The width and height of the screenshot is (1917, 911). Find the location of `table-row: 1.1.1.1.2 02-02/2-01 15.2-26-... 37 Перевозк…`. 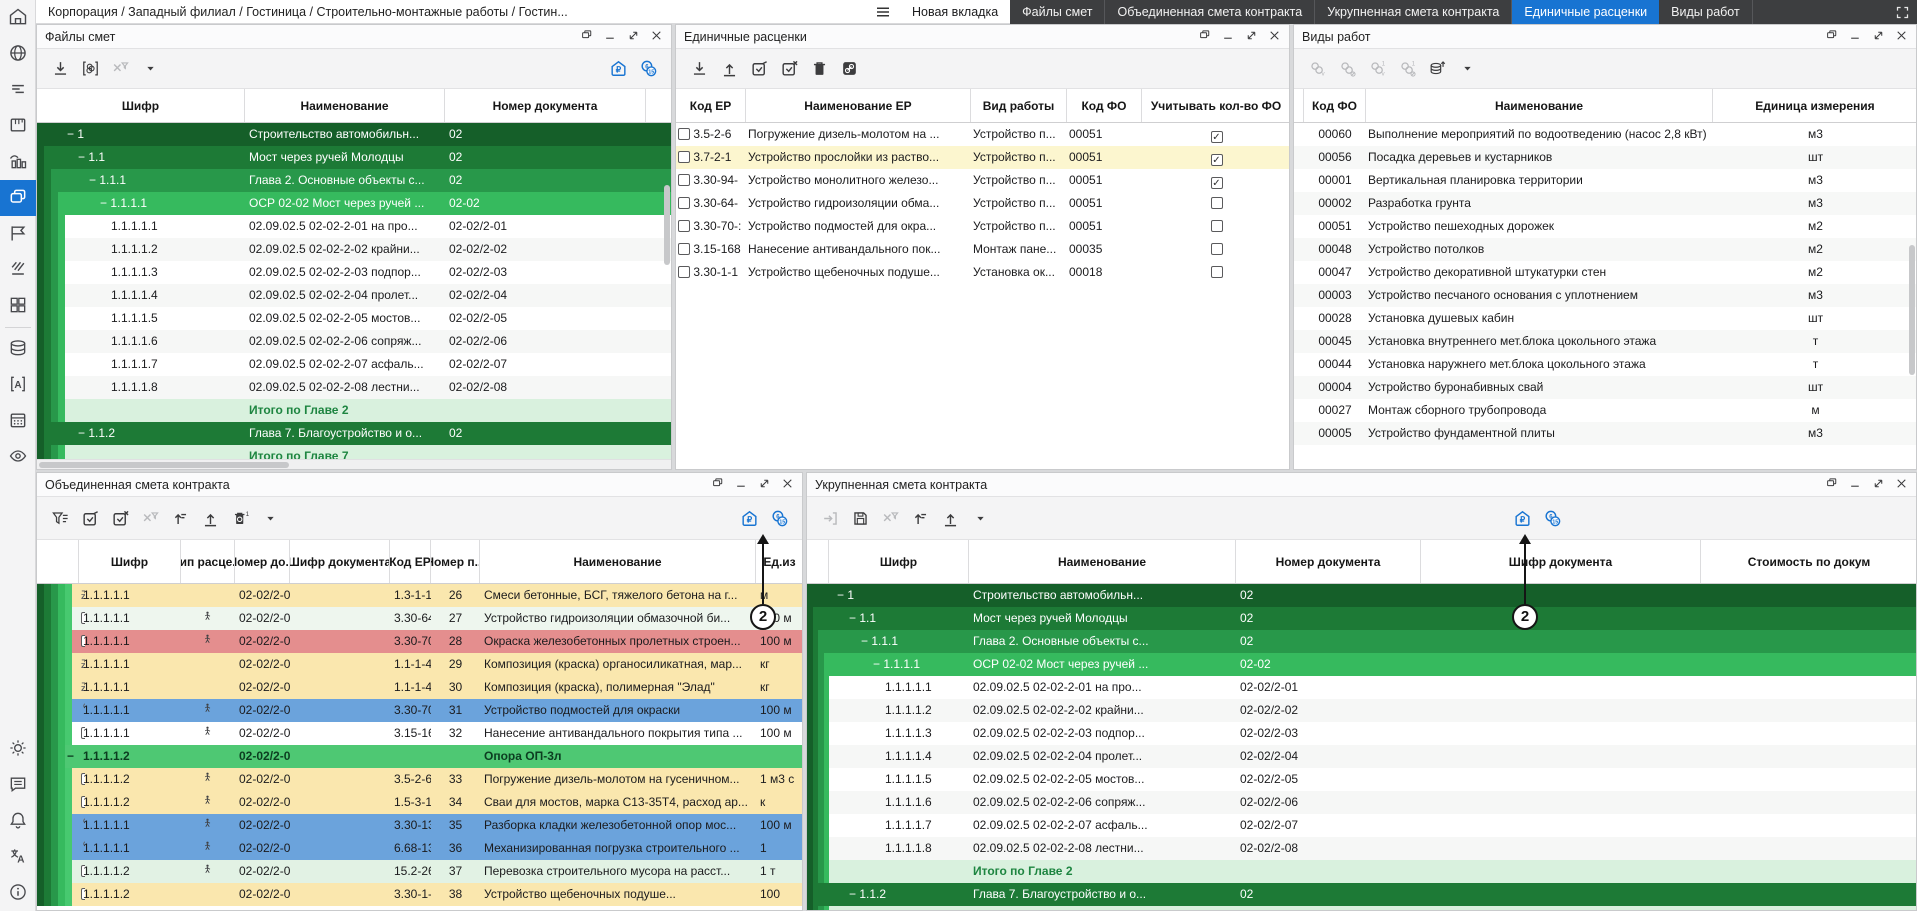

table-row: 1.1.1.1.2 02-02/2-01 15.2-26-... 37 Перевозк… is located at coordinates (419, 871).